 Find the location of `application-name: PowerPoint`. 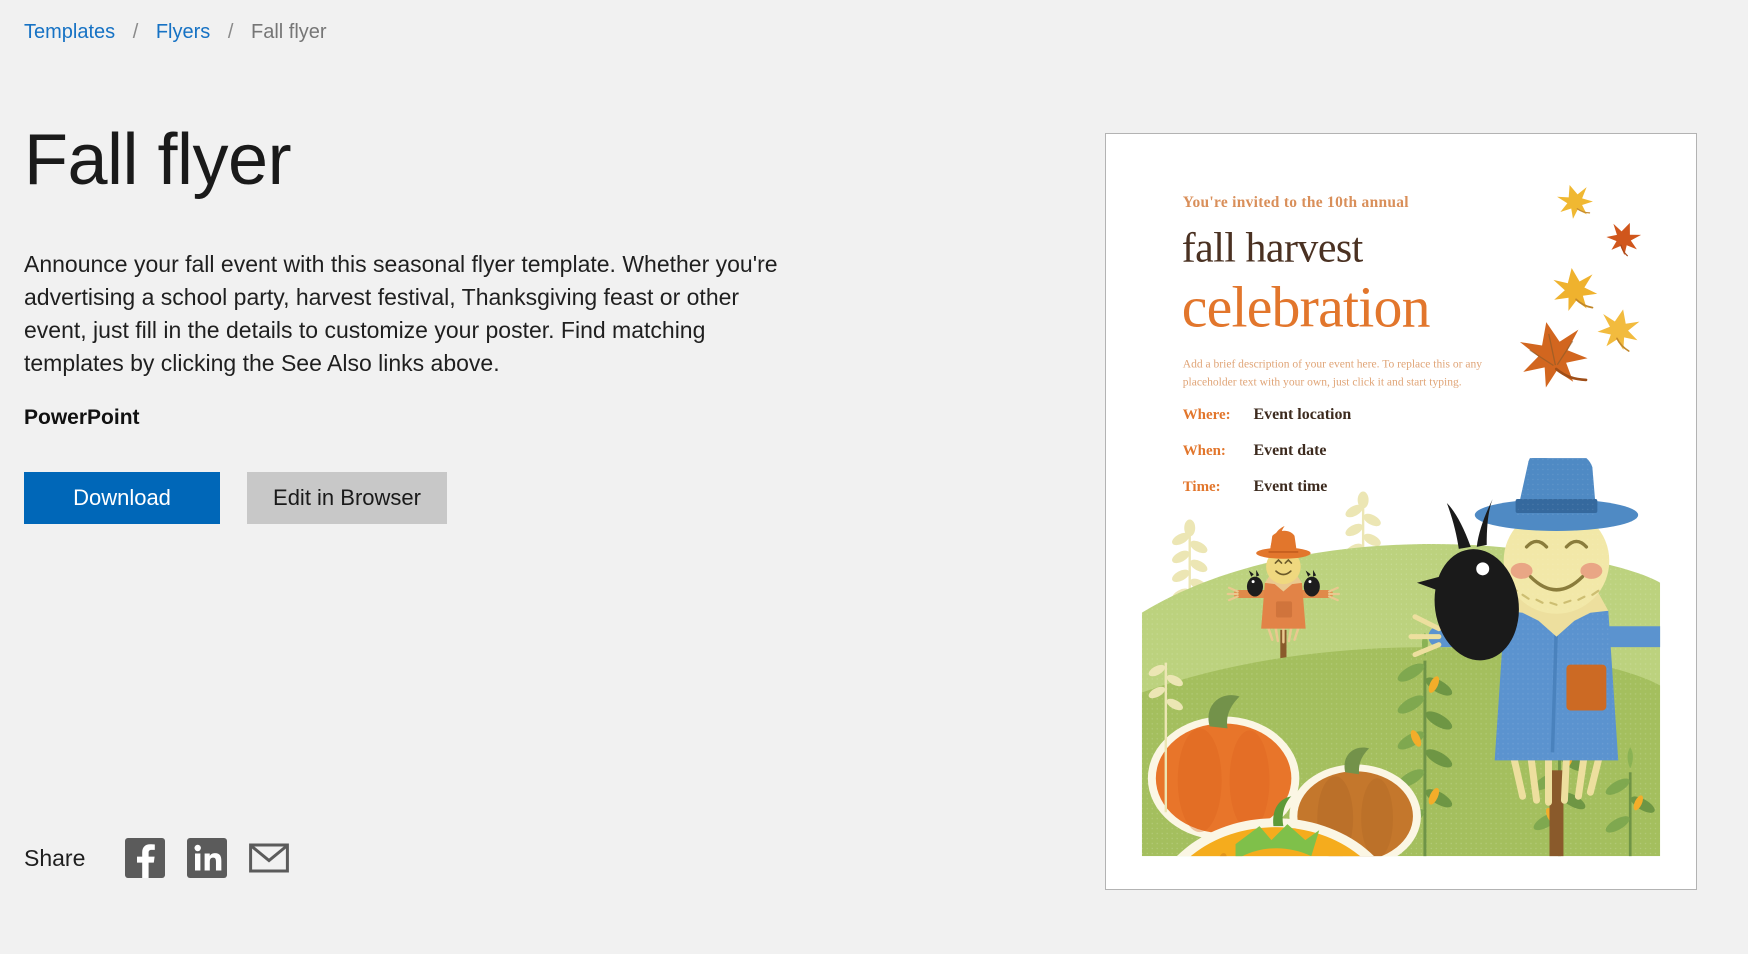

application-name: PowerPoint is located at coordinates (82, 417).